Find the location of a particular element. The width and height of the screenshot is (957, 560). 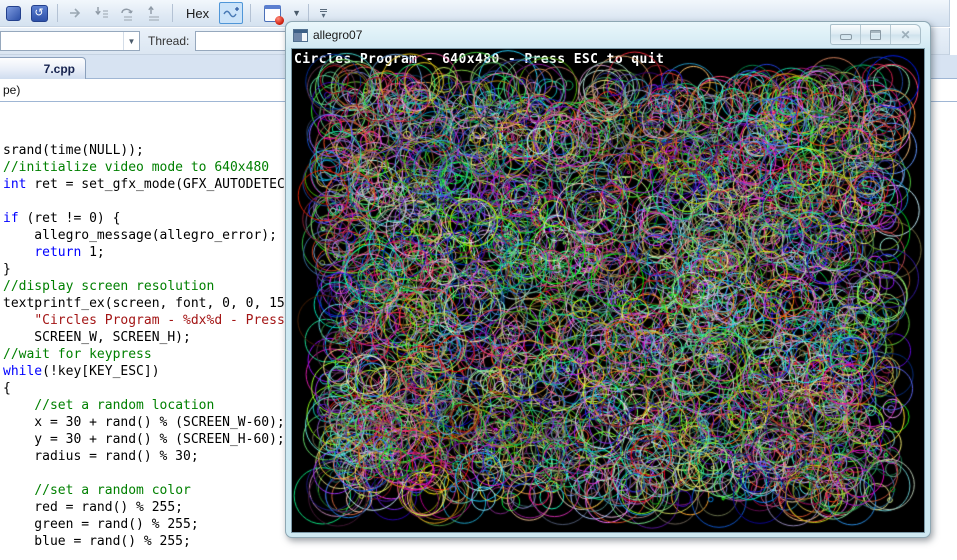

breakpoint-wave-icon is located at coordinates (231, 12).